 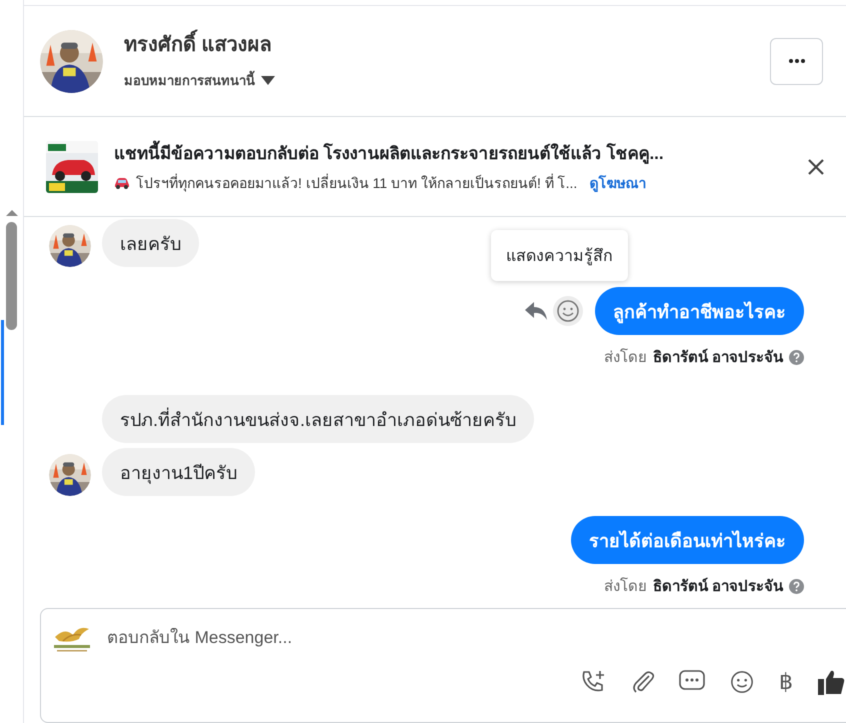 I want to click on tooltip: แสดงความรู้สึก, so click(x=559, y=256).